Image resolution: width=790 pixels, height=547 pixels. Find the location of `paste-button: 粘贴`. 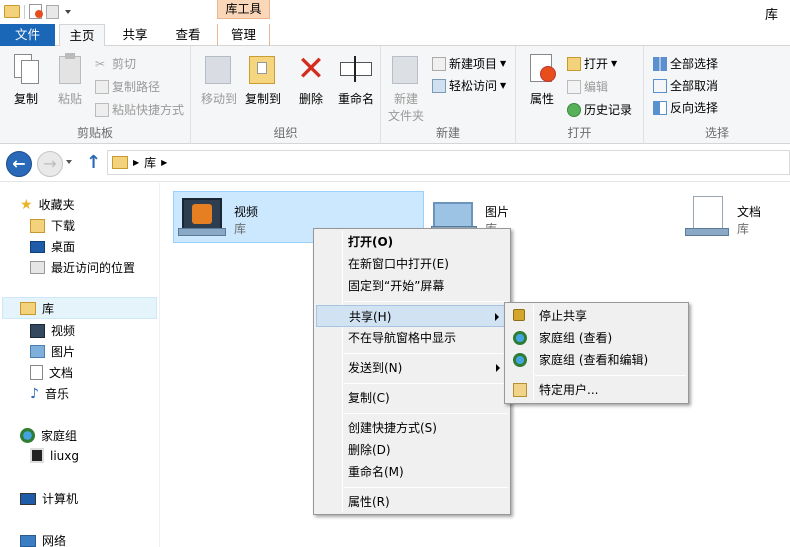

paste-button: 粘贴 is located at coordinates (70, 79).